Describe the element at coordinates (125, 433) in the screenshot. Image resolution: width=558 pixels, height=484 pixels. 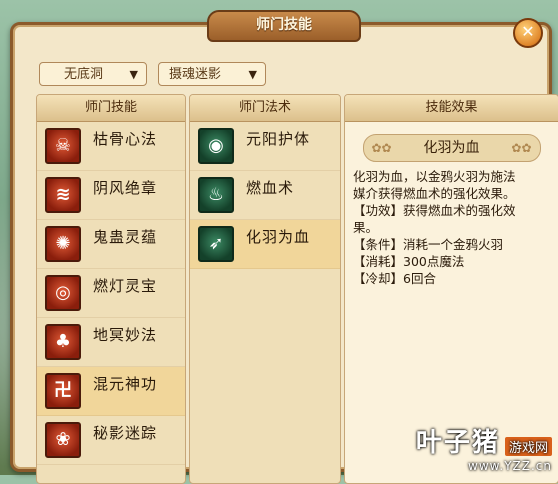
I see `skill-item-label: 秘影迷踪` at that location.